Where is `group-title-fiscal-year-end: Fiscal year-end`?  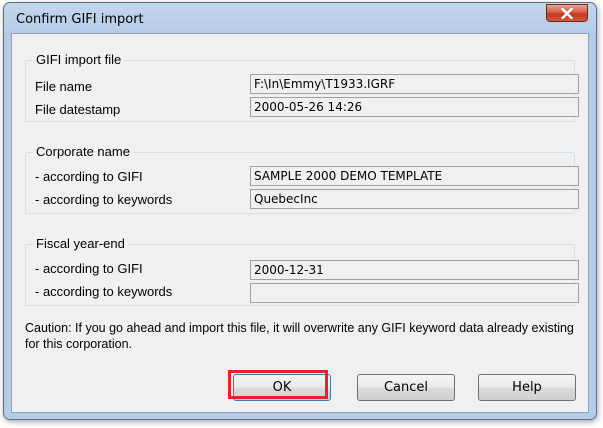
group-title-fiscal-year-end: Fiscal year-end is located at coordinates (80, 244).